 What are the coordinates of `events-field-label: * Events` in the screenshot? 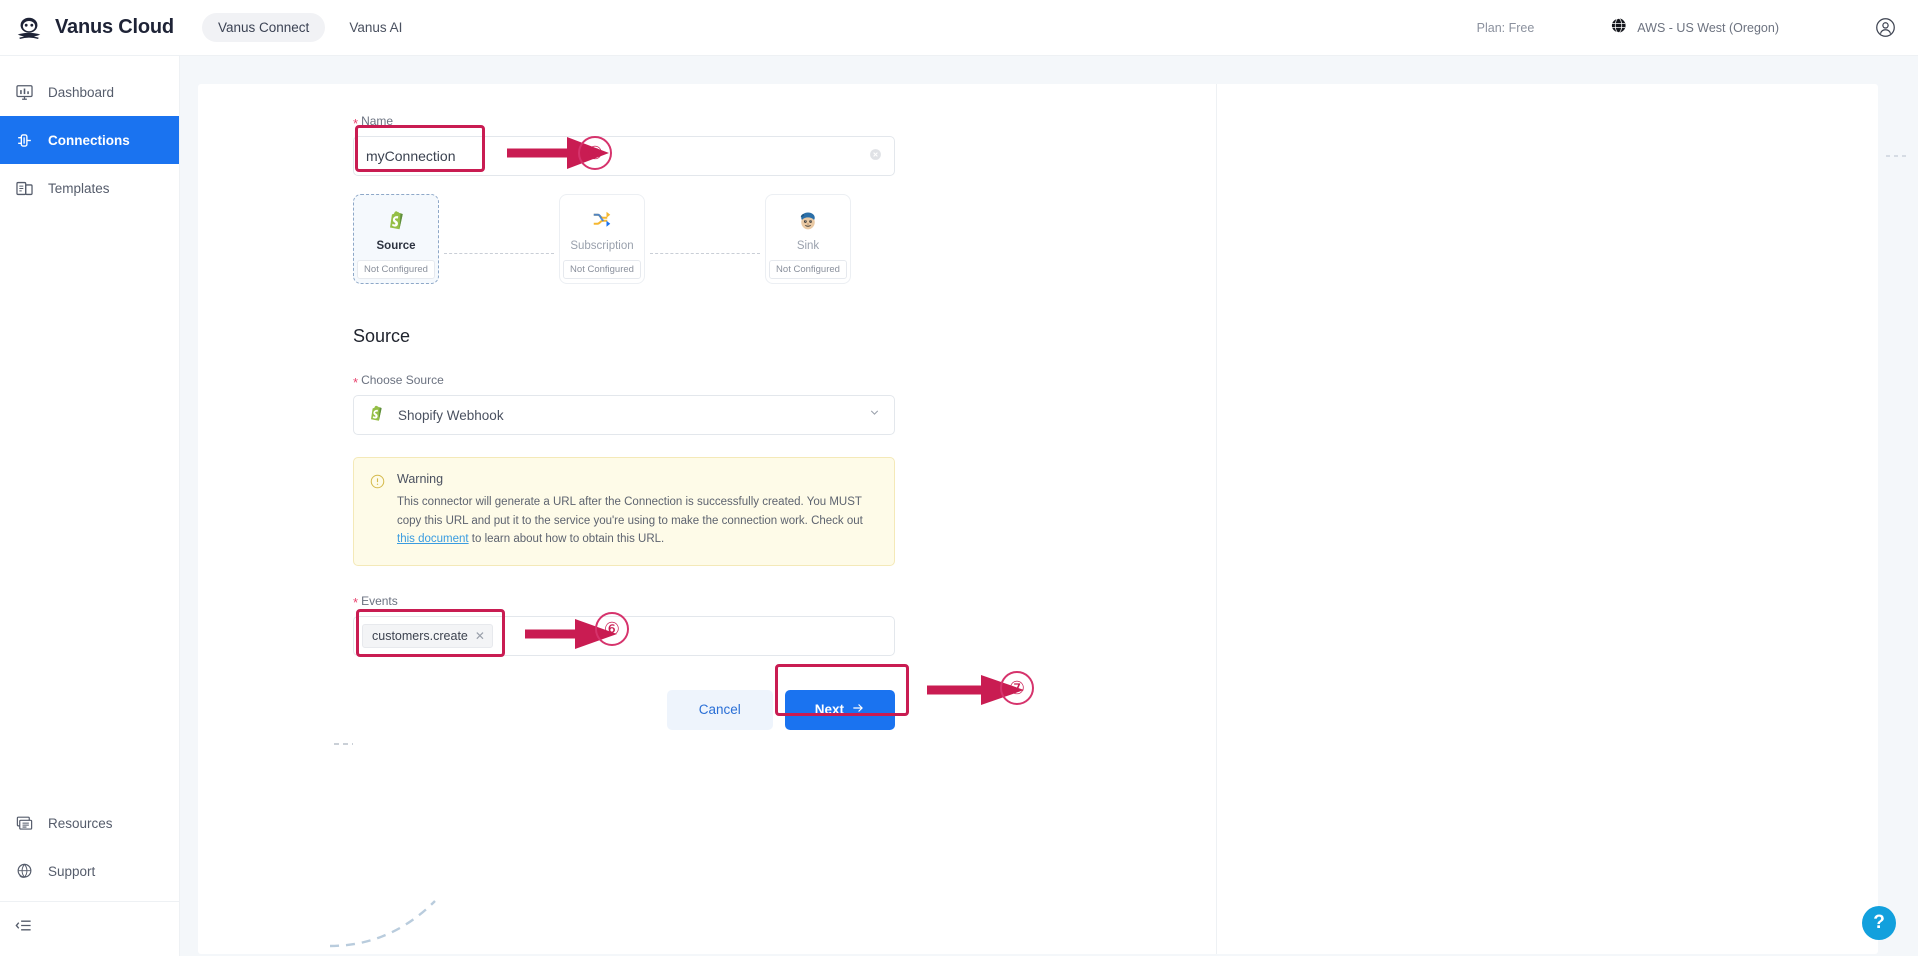 It's located at (783, 602).